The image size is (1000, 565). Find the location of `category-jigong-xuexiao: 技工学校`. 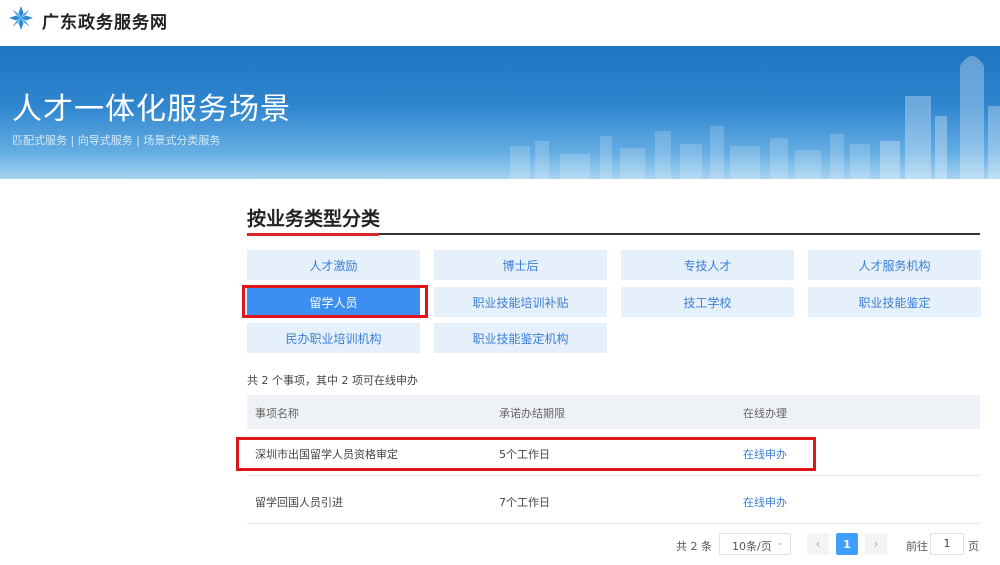

category-jigong-xuexiao: 技工学校 is located at coordinates (707, 302).